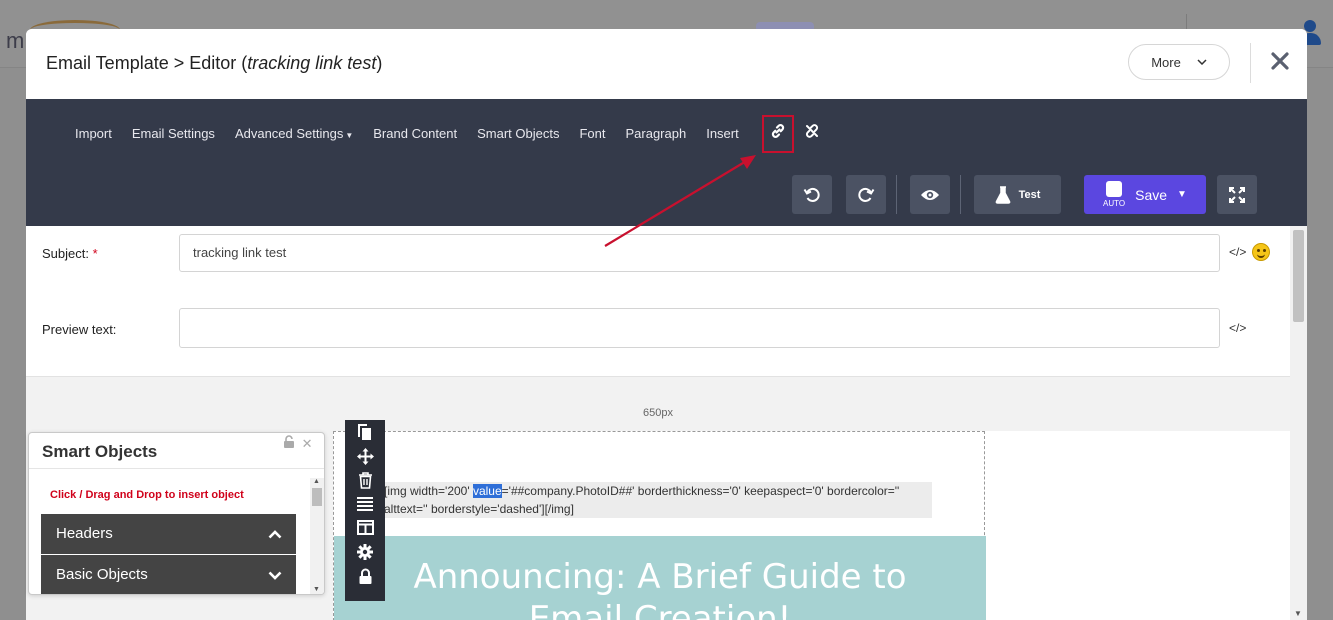 Image resolution: width=1333 pixels, height=620 pixels. Describe the element at coordinates (365, 433) in the screenshot. I see `copy-icon` at that location.